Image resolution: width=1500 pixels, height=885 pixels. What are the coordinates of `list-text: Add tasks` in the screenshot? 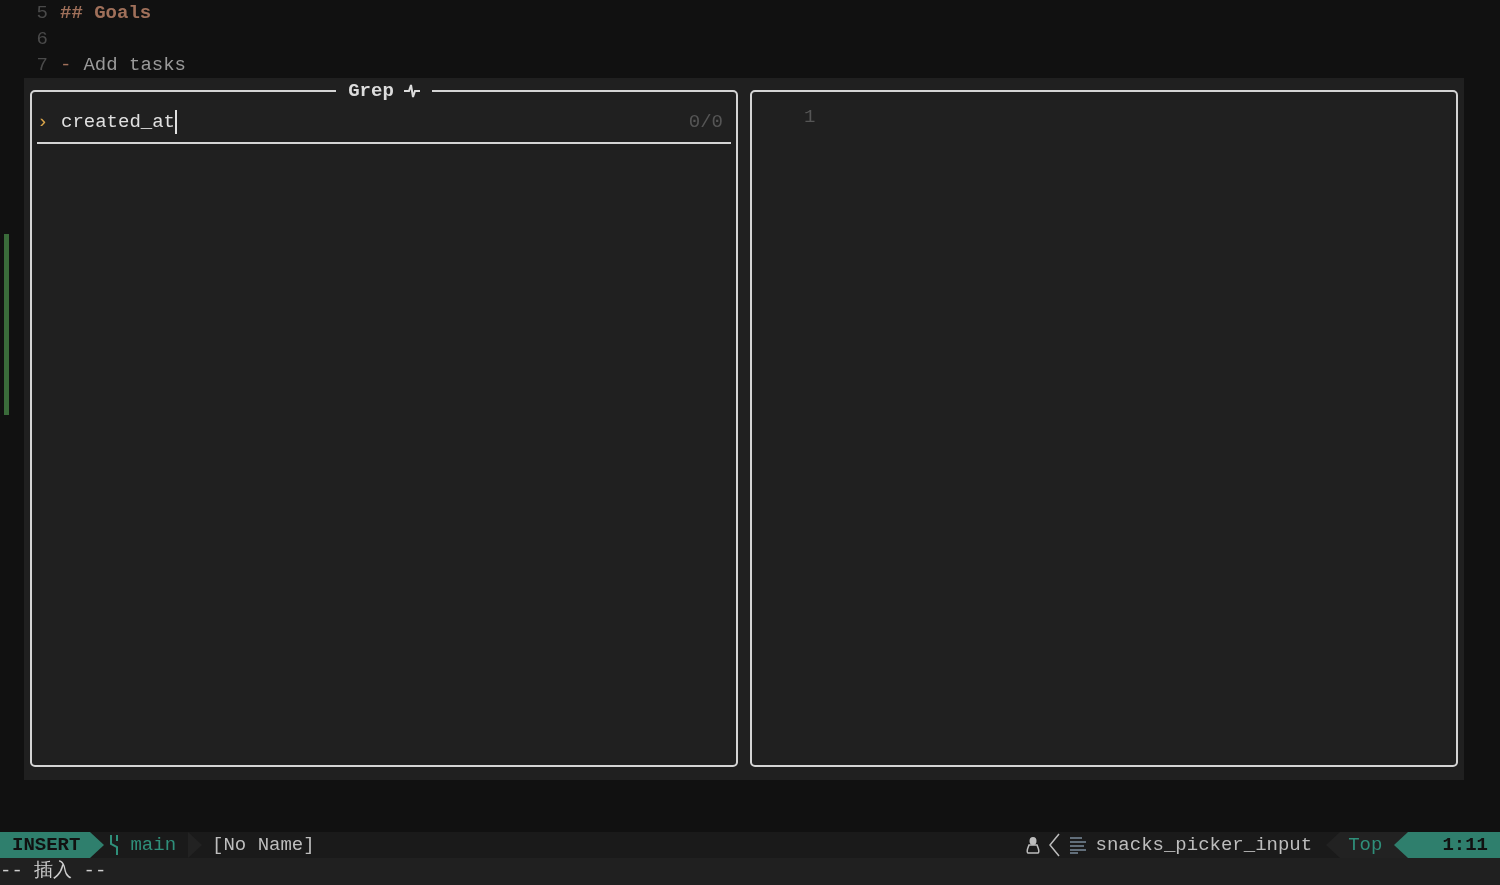 It's located at (135, 65).